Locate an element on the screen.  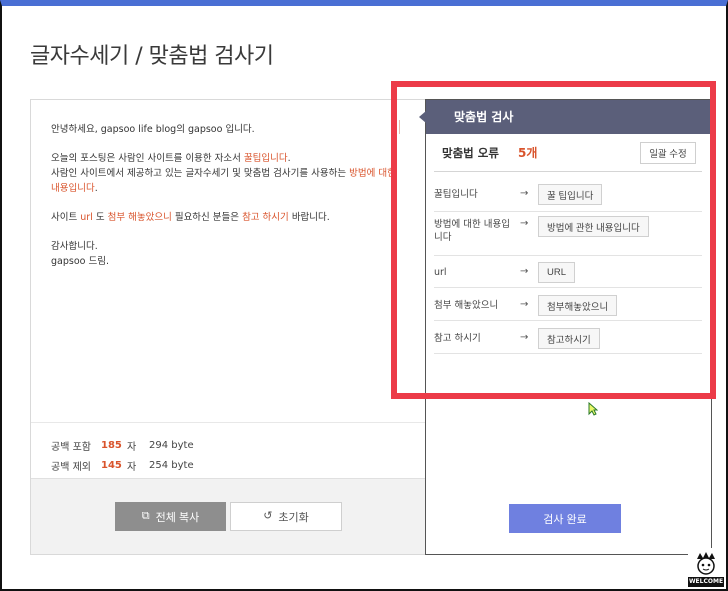
editor-actions: ⧉ 전체 복사 ↺ 초기화 is located at coordinates (228, 516).